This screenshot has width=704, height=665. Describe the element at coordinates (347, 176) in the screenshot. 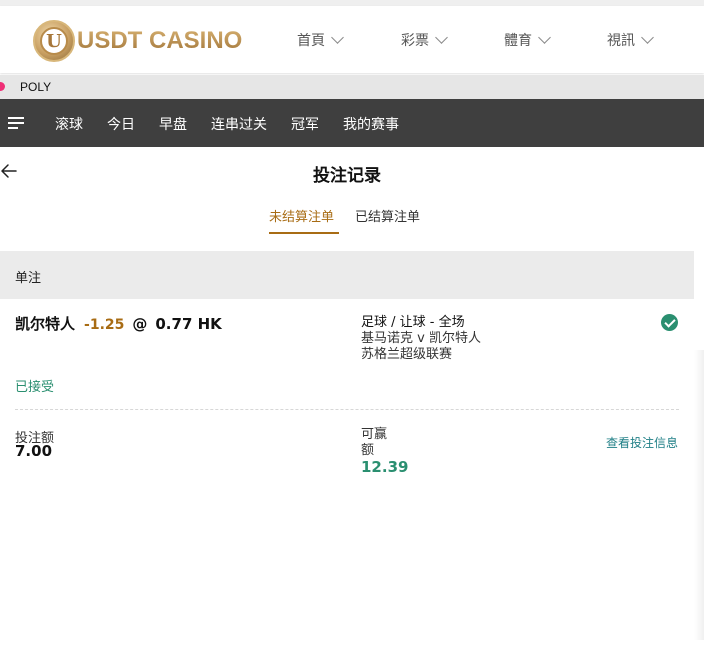

I see `page-title: 投注记录` at that location.